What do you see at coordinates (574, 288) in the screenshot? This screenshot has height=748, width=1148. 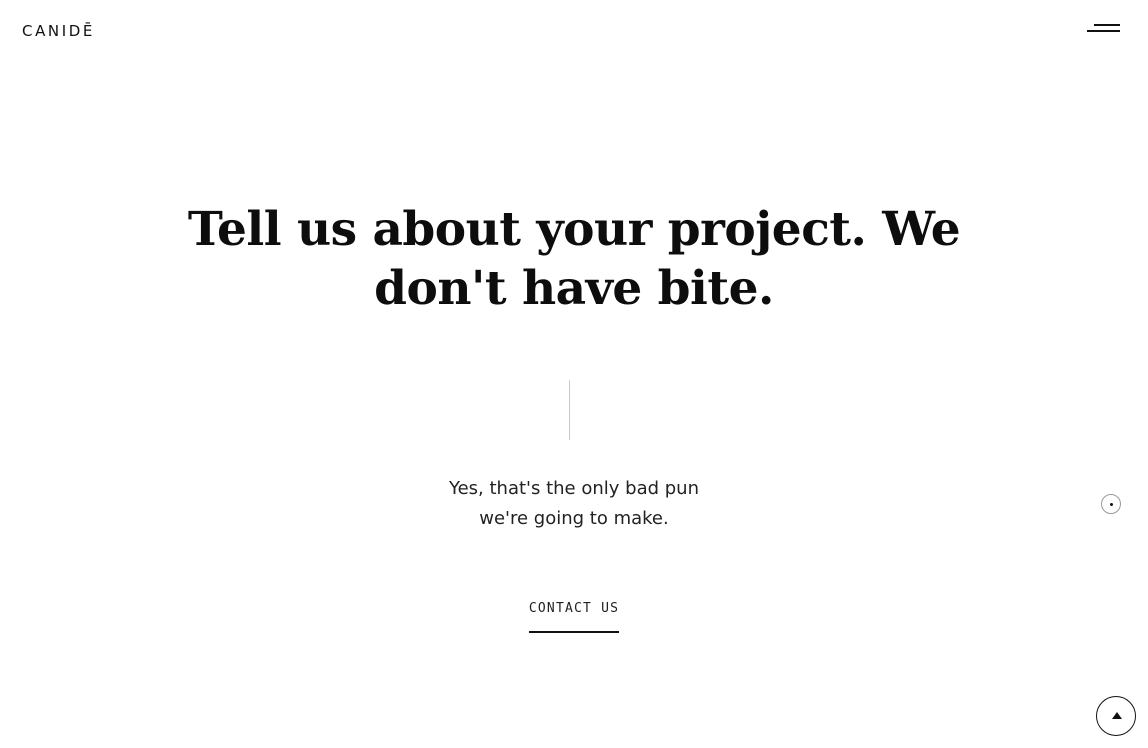 I see `headline-line-2: don't have bite.` at bounding box center [574, 288].